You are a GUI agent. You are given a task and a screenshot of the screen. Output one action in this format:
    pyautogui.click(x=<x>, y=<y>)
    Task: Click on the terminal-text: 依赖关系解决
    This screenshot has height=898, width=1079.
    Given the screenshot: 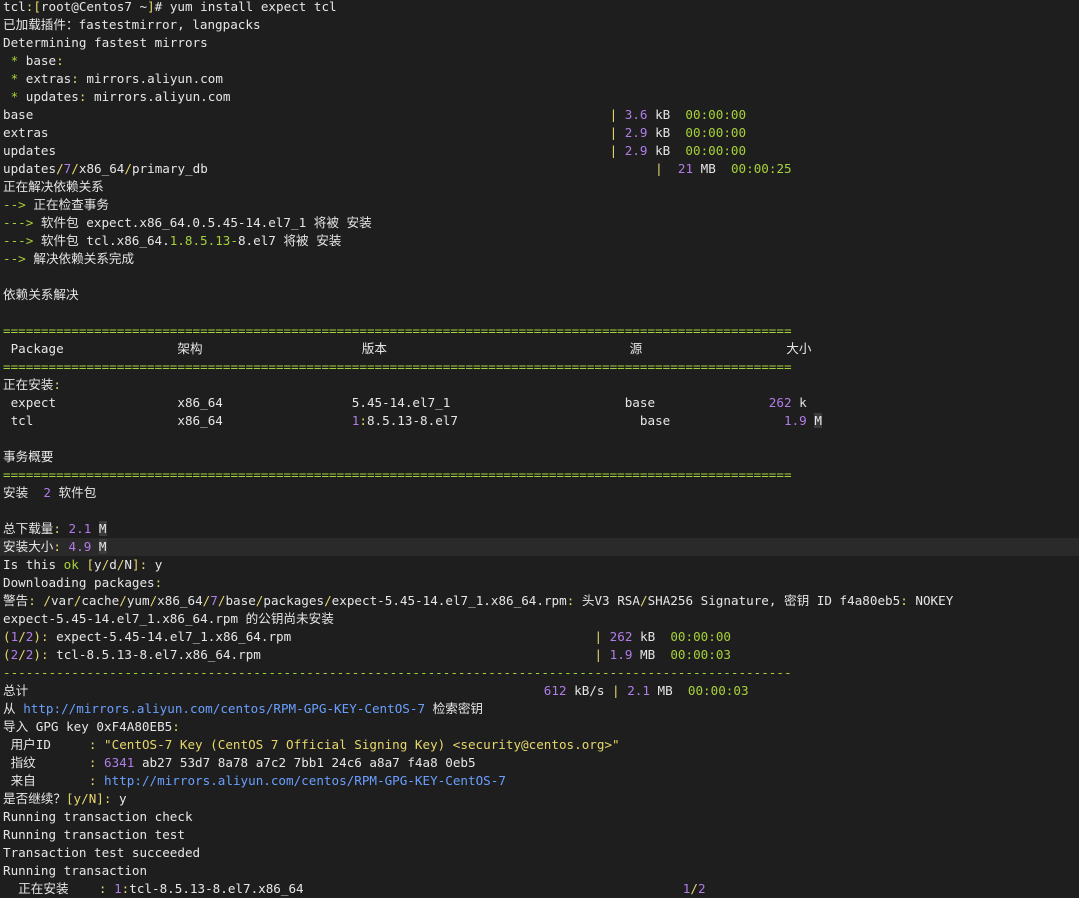 What is the action you would take?
    pyautogui.click(x=41, y=294)
    